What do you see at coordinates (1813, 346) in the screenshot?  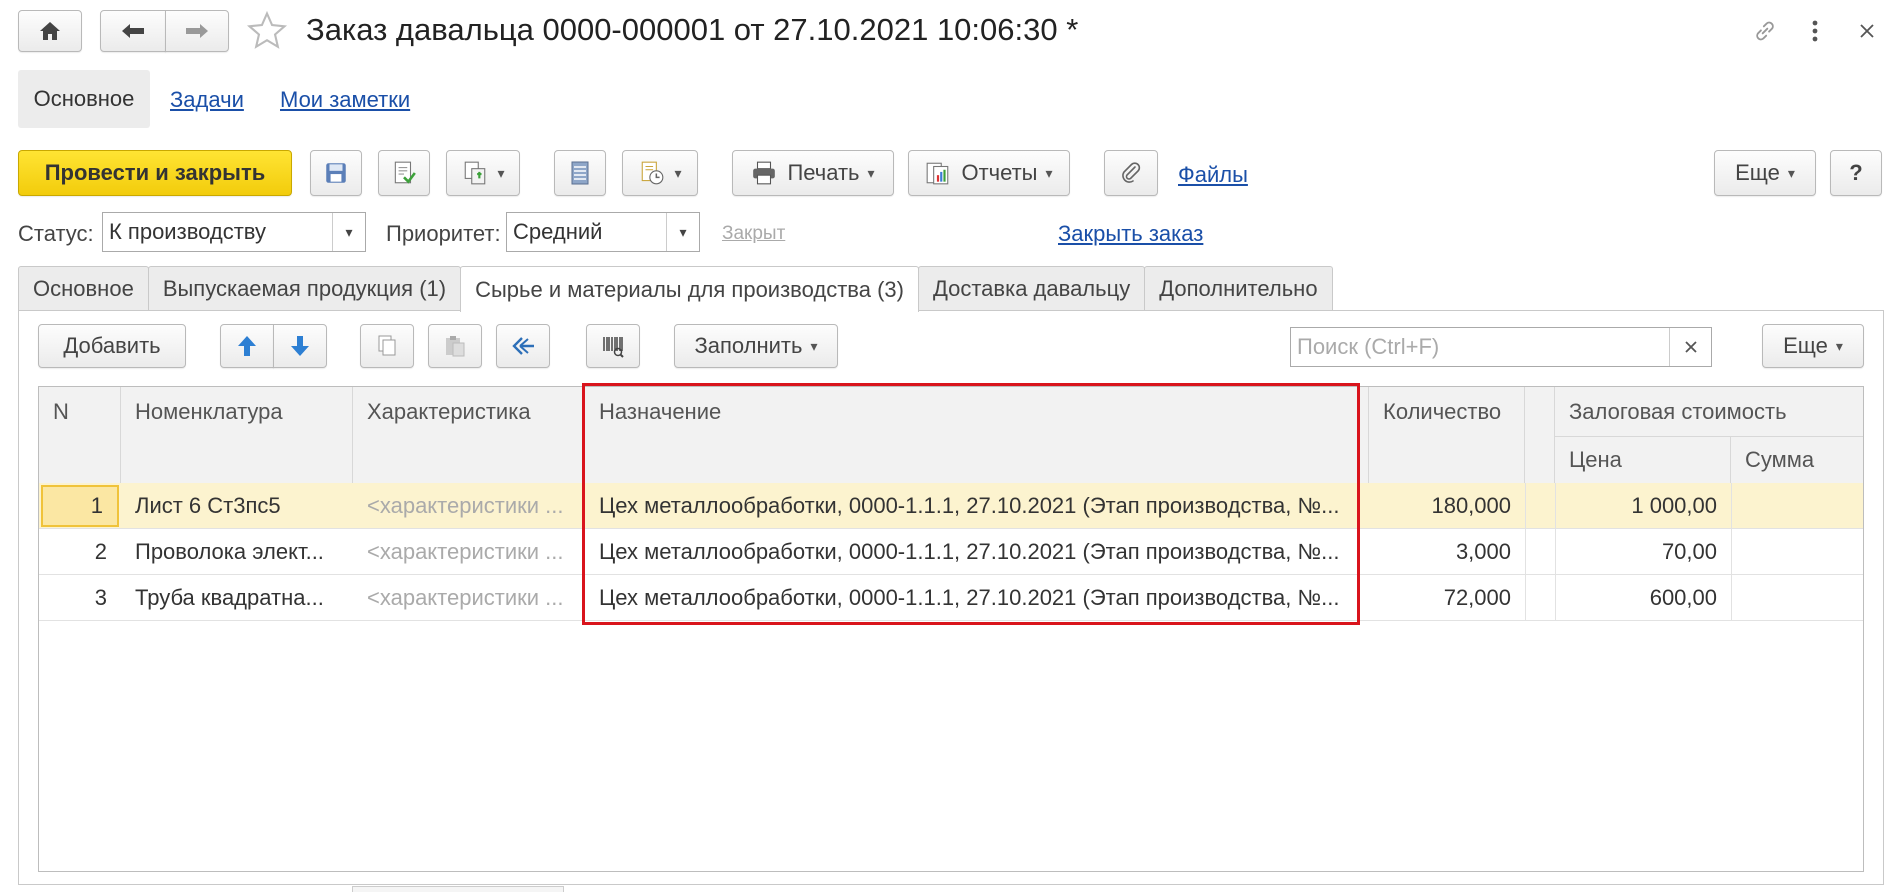 I see `table-more-button: Еще ▾` at bounding box center [1813, 346].